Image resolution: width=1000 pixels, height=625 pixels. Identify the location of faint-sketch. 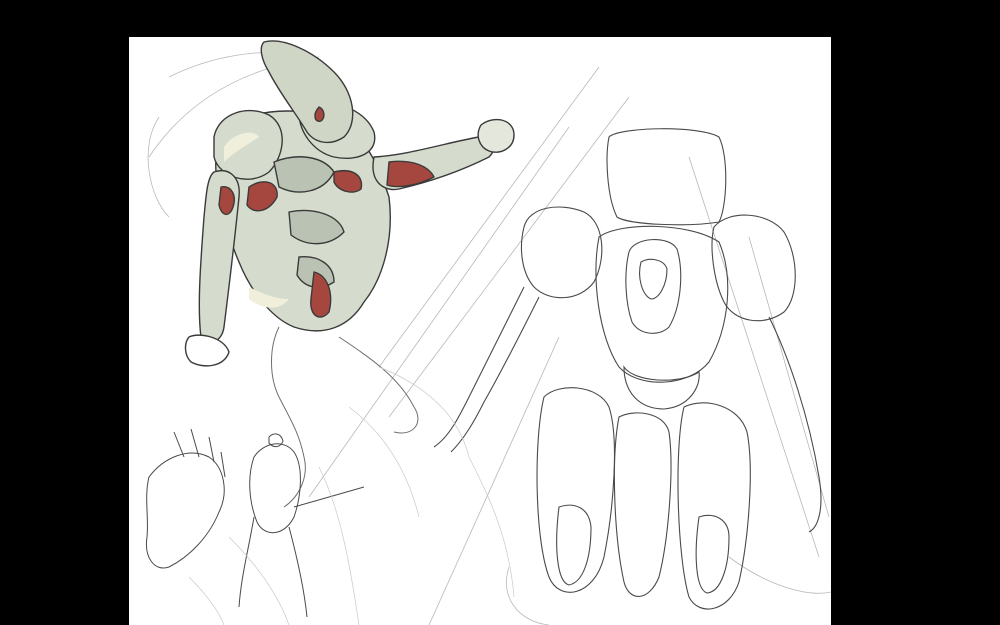
(351, 495).